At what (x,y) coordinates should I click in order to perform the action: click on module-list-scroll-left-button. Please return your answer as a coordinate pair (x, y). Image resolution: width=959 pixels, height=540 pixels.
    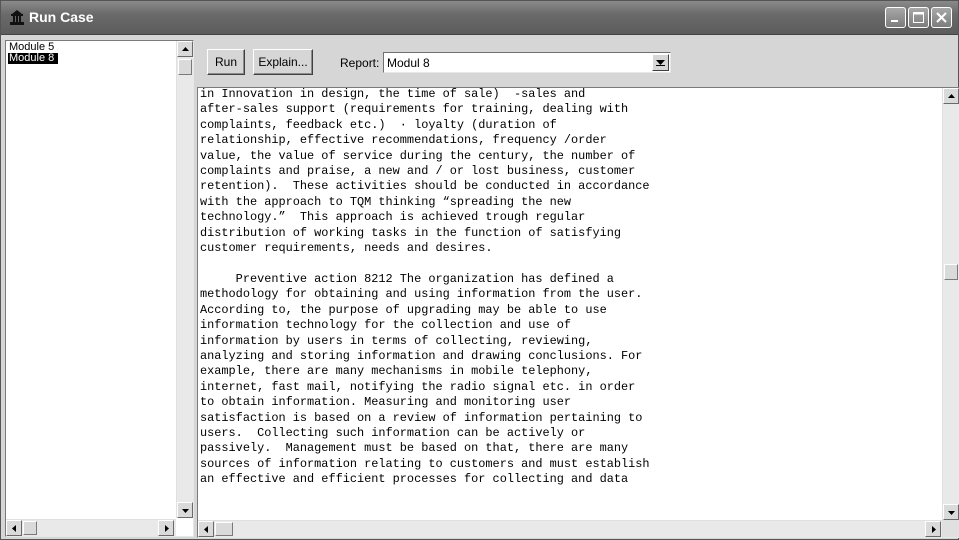
    Looking at the image, I should click on (14, 528).